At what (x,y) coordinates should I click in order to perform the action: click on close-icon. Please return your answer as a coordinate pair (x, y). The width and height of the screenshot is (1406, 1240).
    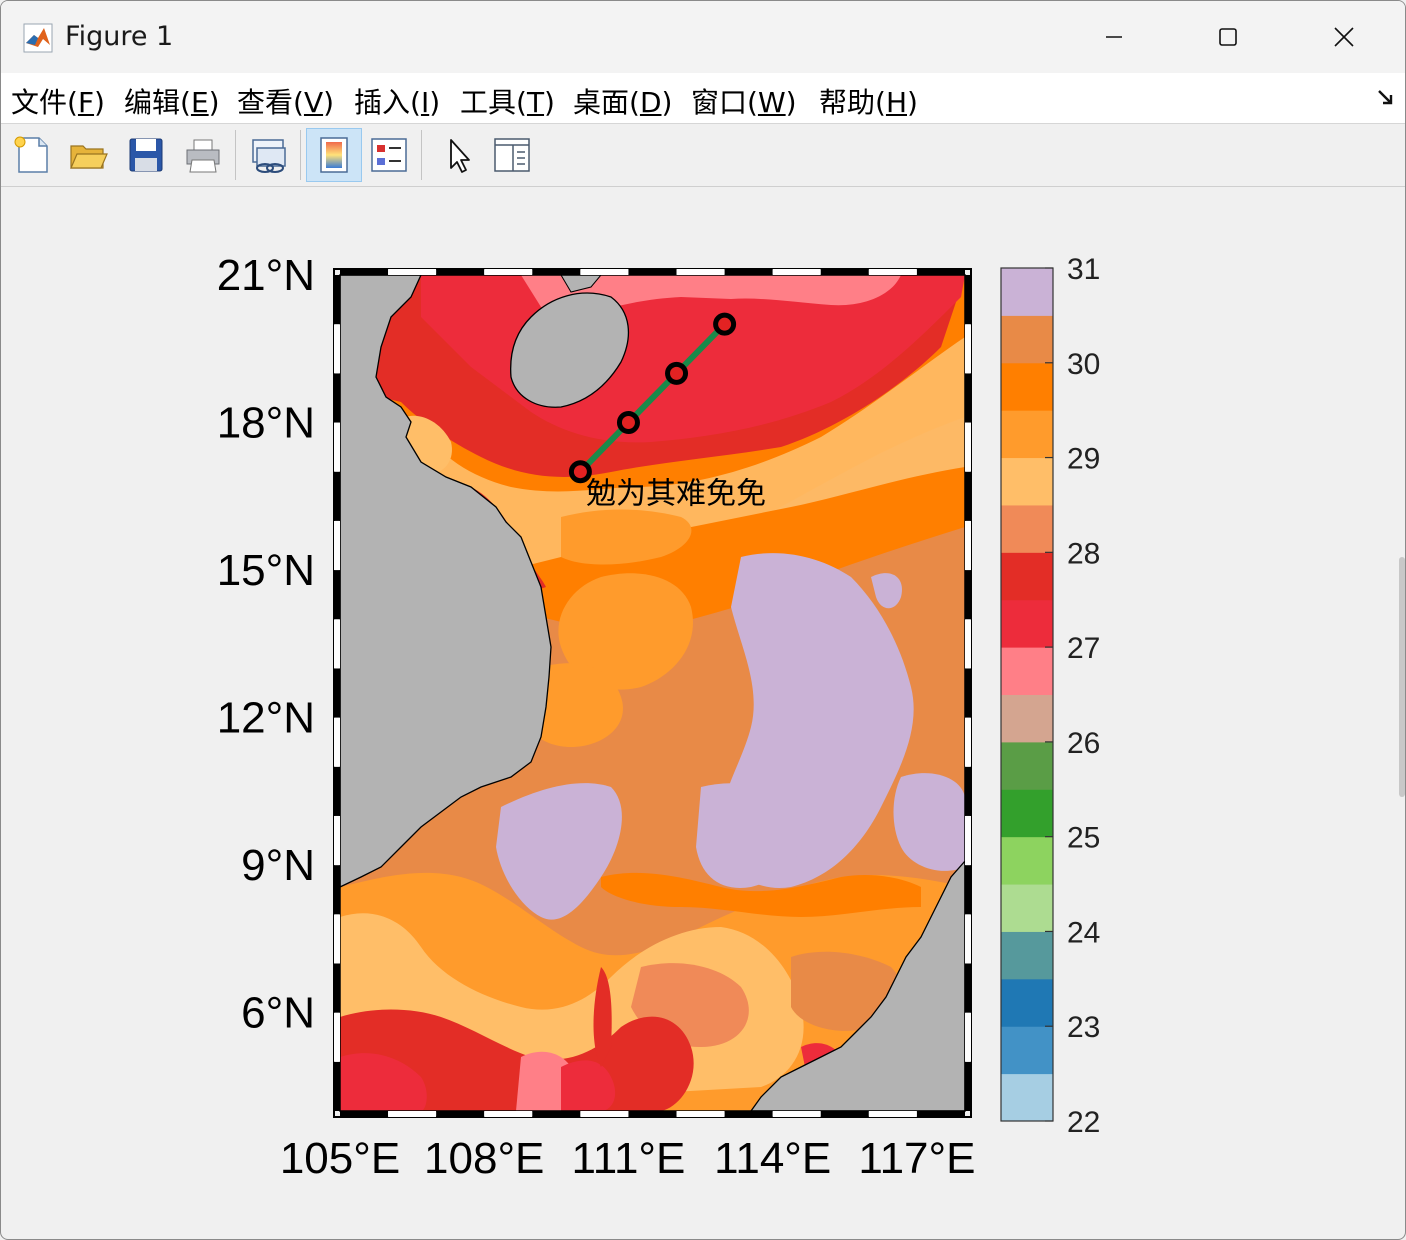
    Looking at the image, I should click on (1344, 37).